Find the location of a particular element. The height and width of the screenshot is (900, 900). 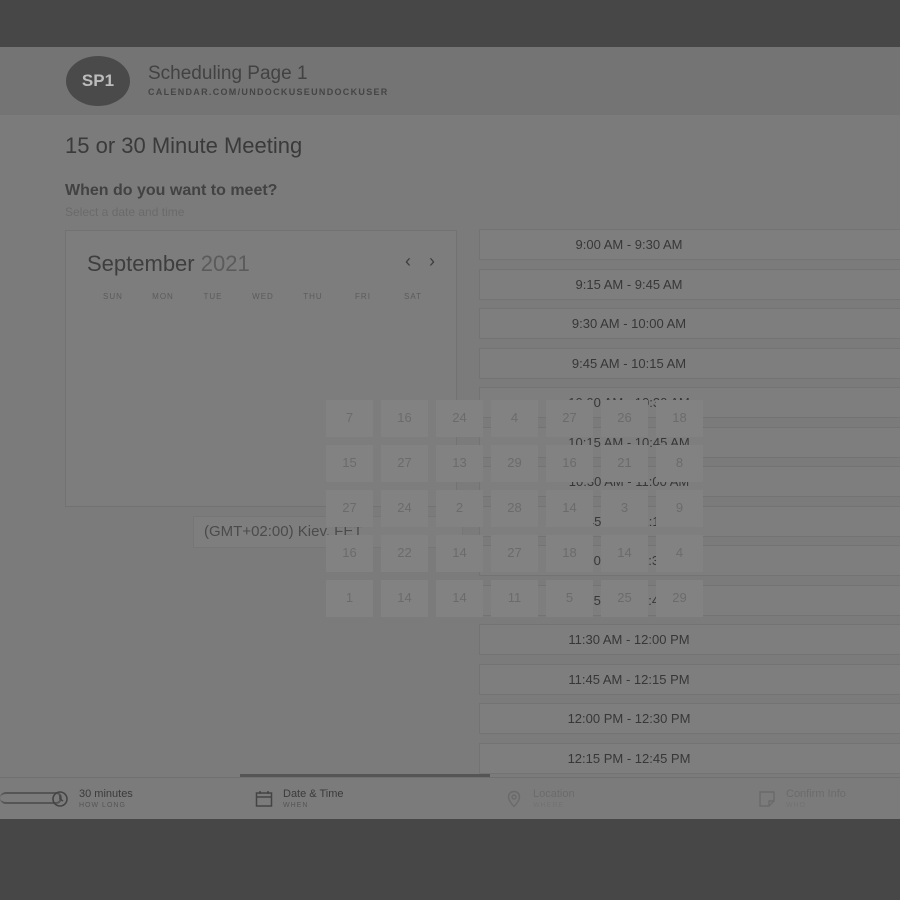

step-confirm-info: Confirm Info WHO is located at coordinates (828, 798).